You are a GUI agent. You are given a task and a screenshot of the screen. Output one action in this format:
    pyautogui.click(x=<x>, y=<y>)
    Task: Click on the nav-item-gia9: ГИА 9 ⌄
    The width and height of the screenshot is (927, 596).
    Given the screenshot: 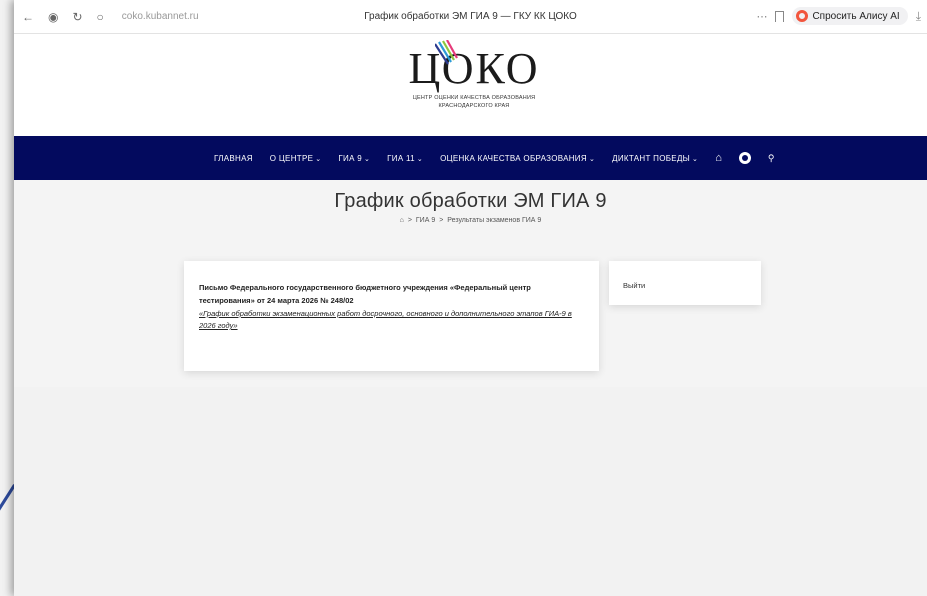 What is the action you would take?
    pyautogui.click(x=354, y=158)
    